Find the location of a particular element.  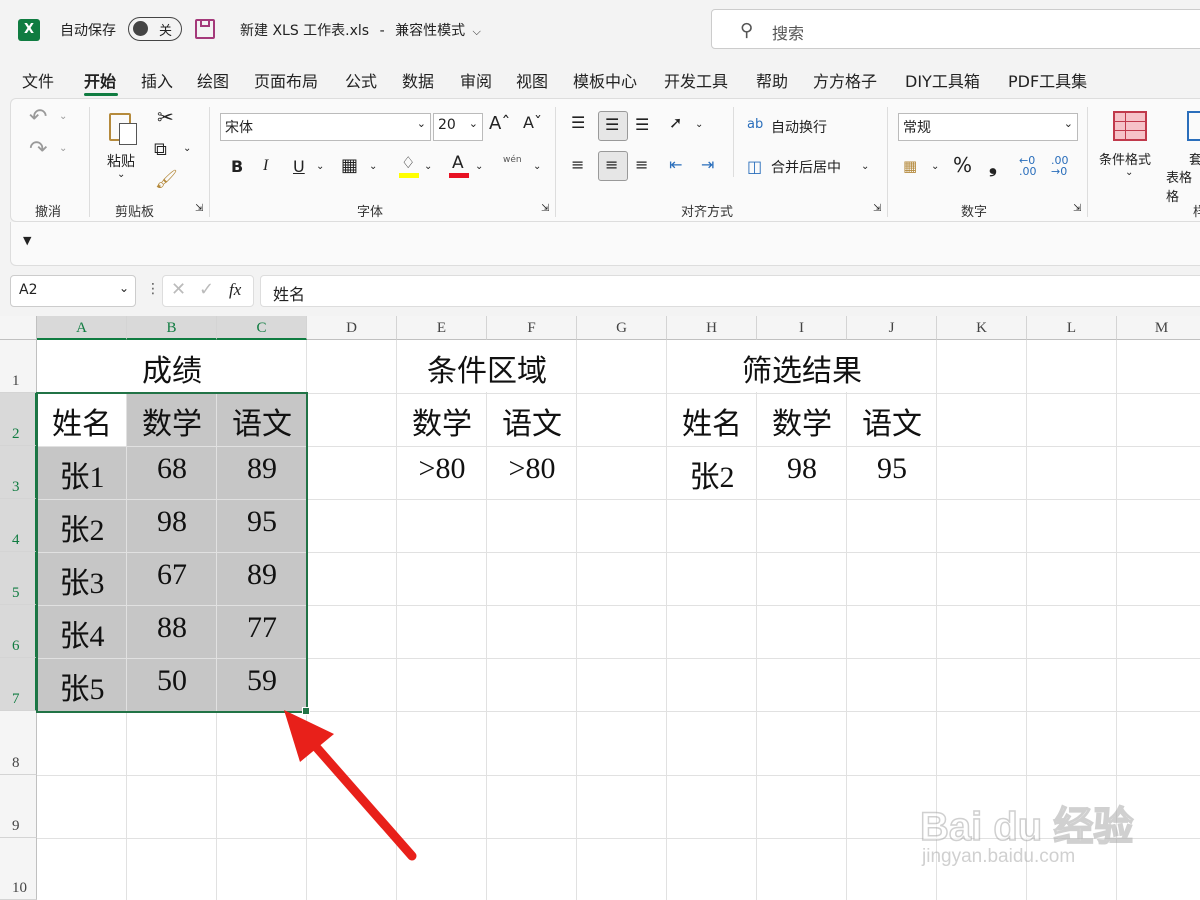

table-format-label-2: 表格格 is located at coordinates (1183, 186).